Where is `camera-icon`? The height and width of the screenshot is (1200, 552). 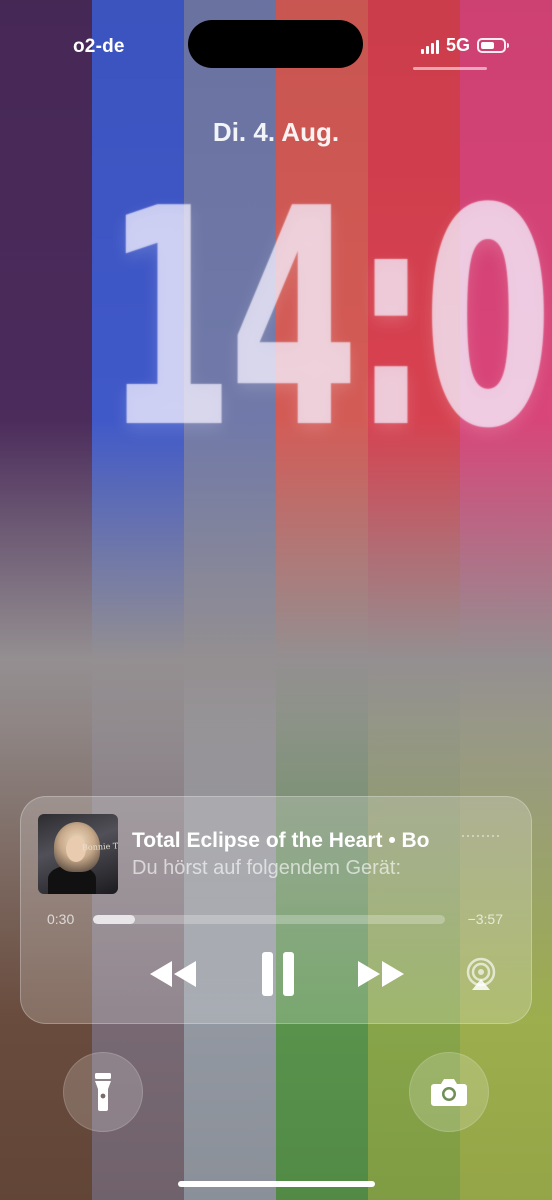
camera-icon is located at coordinates (449, 1092).